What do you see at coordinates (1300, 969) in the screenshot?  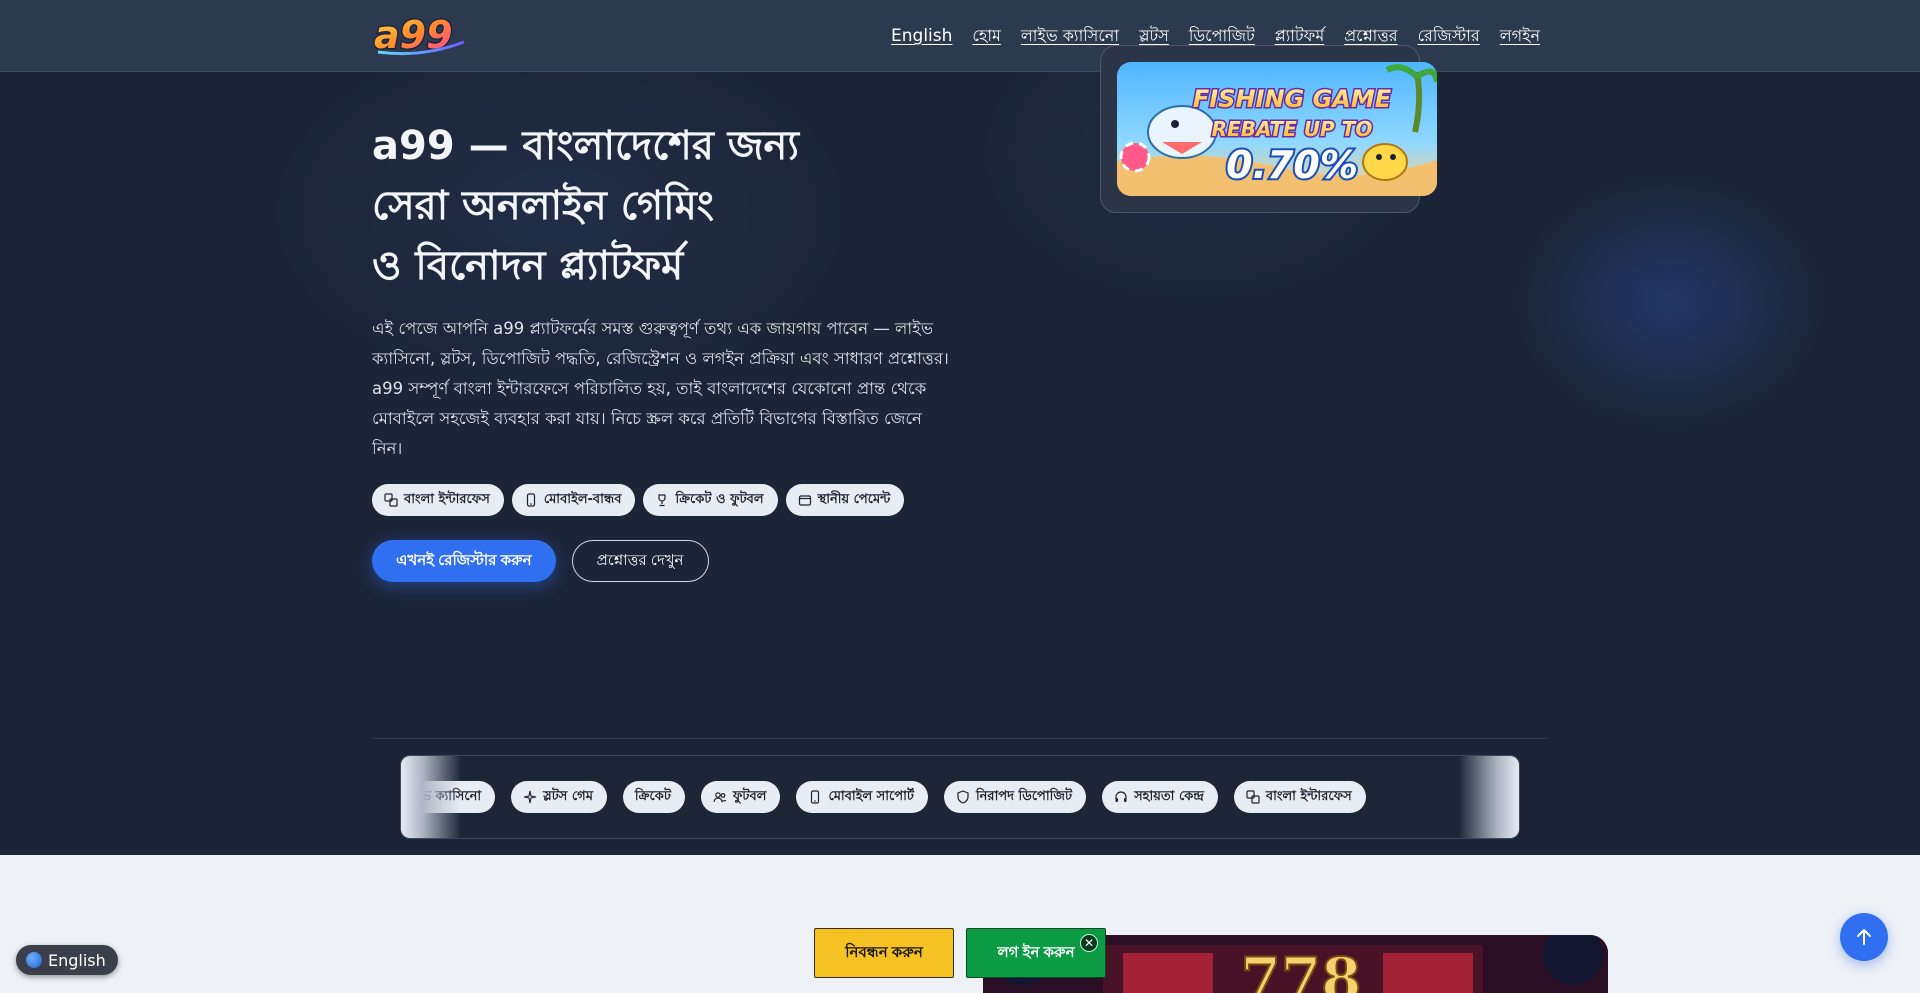 I see `slot-banner-text: 778` at bounding box center [1300, 969].